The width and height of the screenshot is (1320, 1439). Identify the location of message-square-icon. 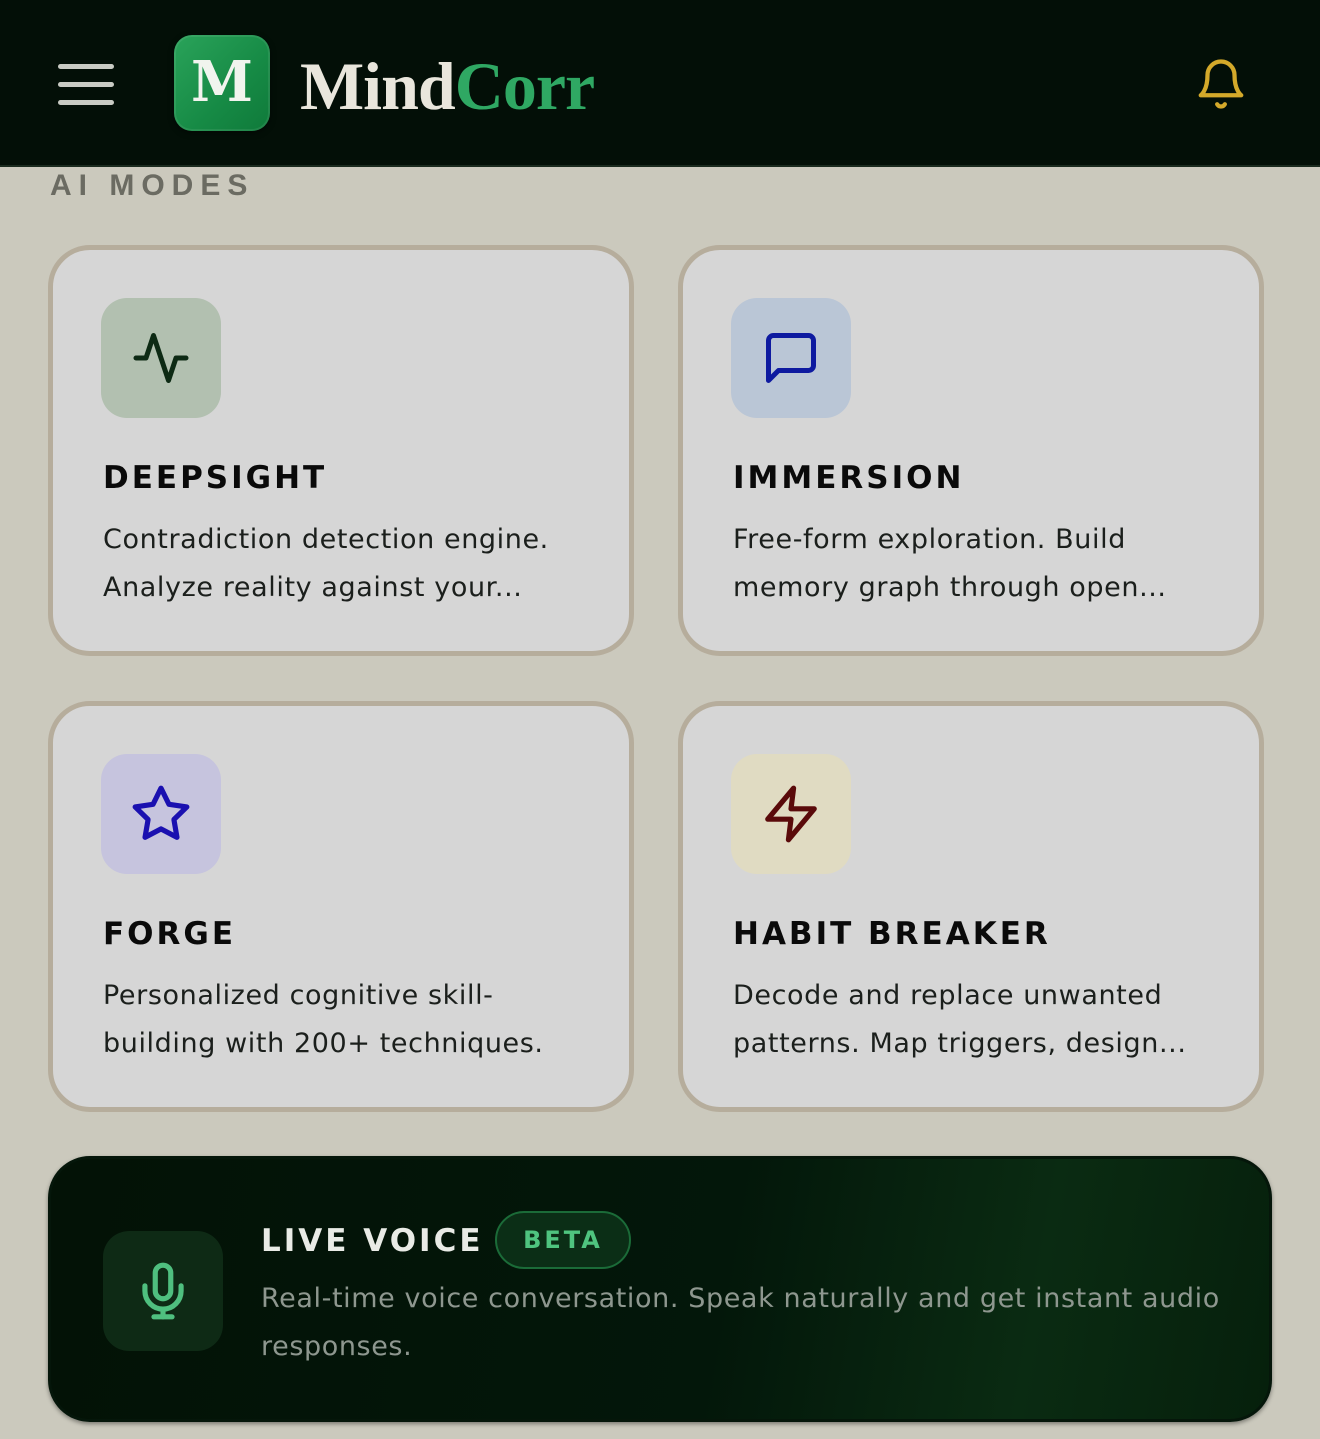
(791, 358).